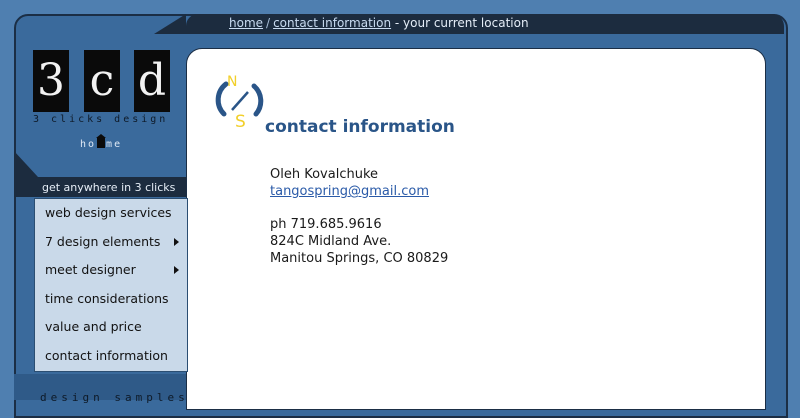  Describe the element at coordinates (114, 397) in the screenshot. I see `design-samples-heading: design samples` at that location.